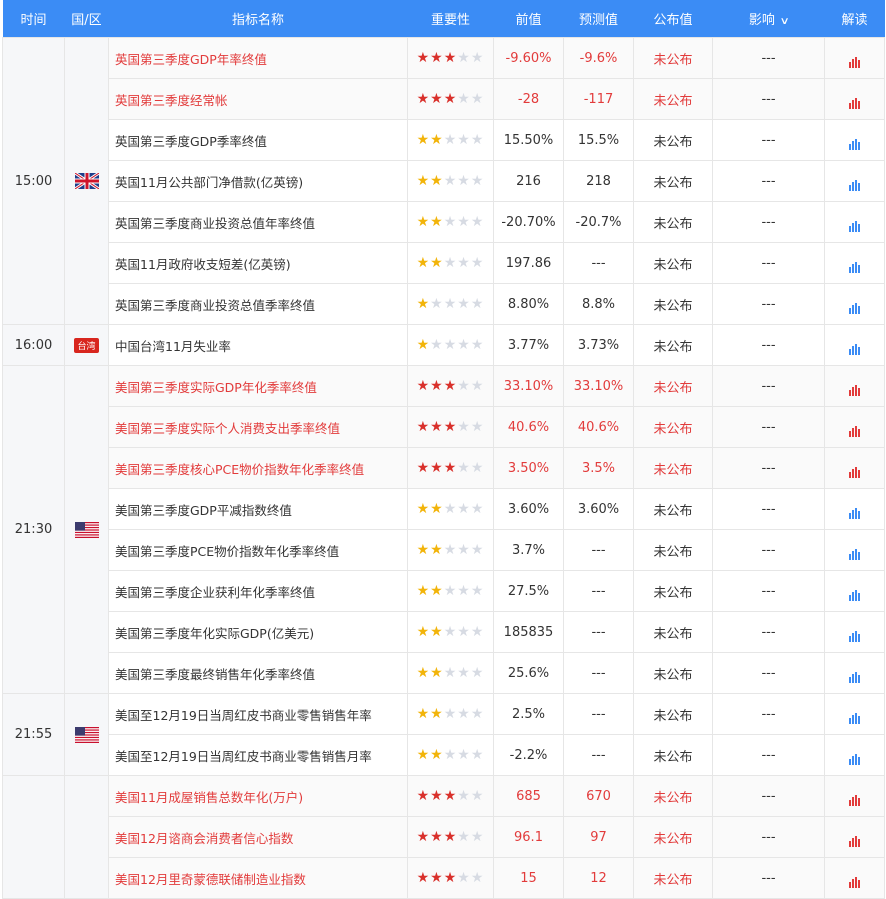  I want to click on indicator-name: 美国12月里奇蒙德联储制造业指数, so click(258, 878).